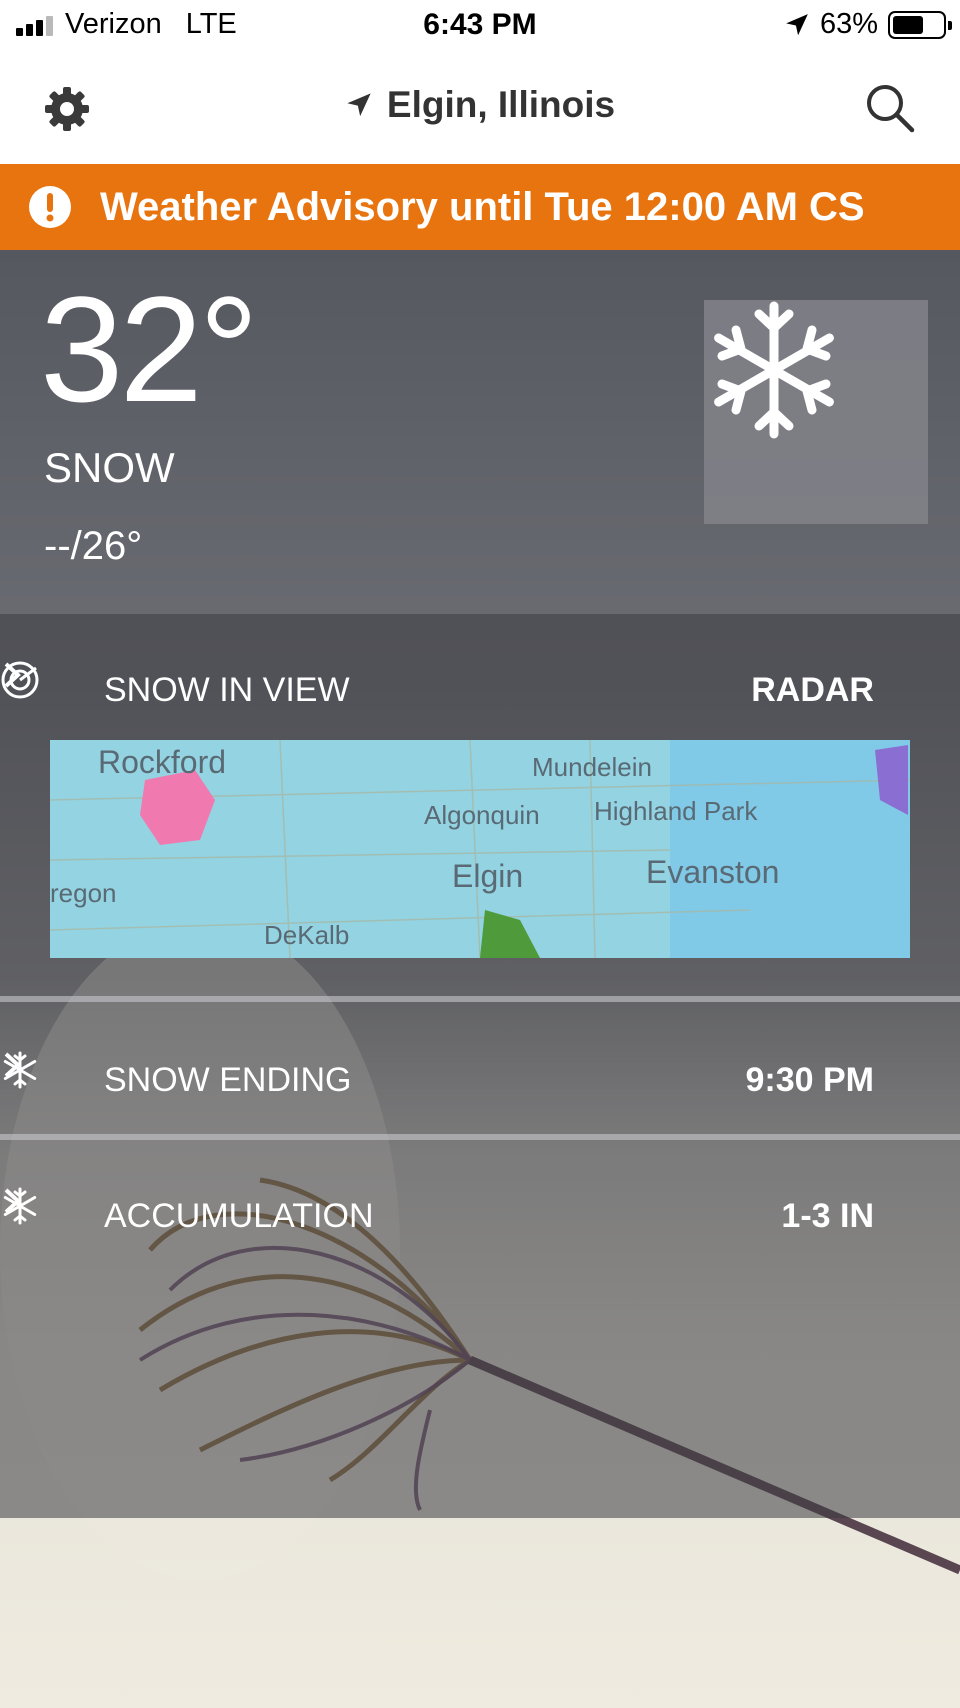  What do you see at coordinates (50, 207) in the screenshot?
I see `alert-exclamation-icon` at bounding box center [50, 207].